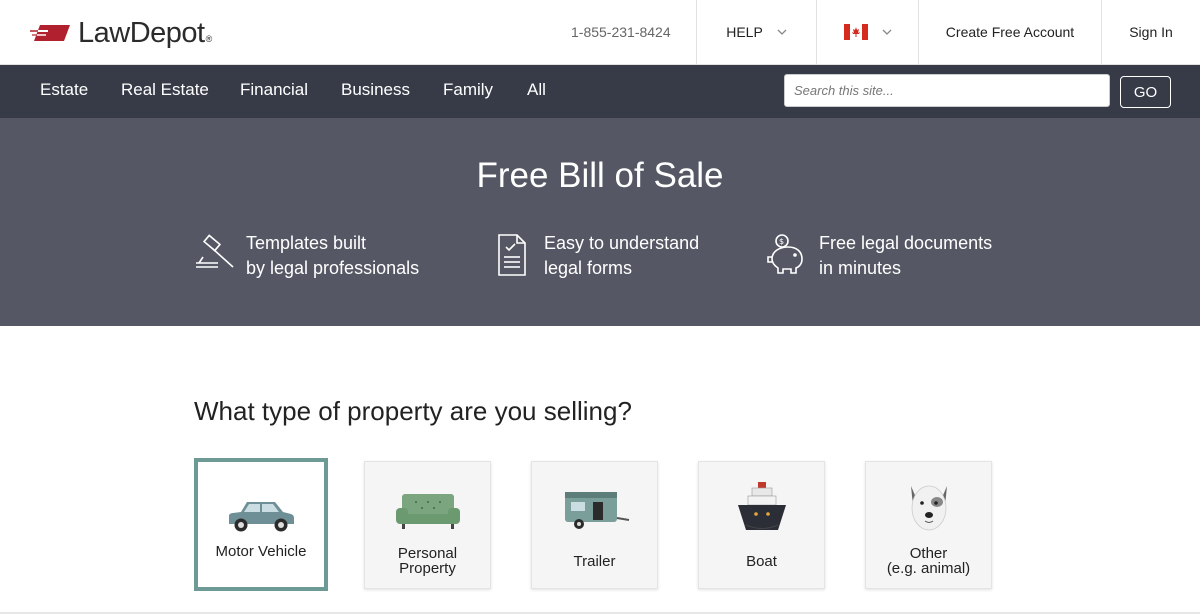 Image resolution: width=1200 pixels, height=614 pixels. What do you see at coordinates (761, 561) in the screenshot?
I see `card-label: Boat` at bounding box center [761, 561].